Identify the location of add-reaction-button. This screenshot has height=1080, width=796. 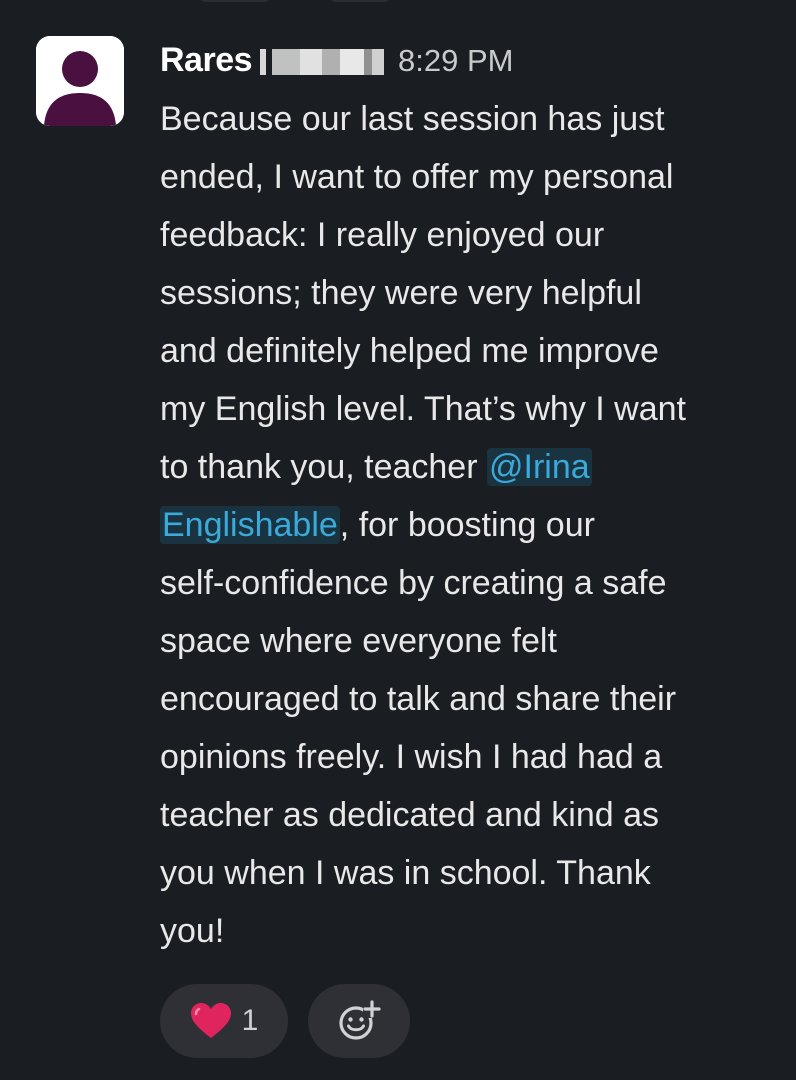
(359, 1021).